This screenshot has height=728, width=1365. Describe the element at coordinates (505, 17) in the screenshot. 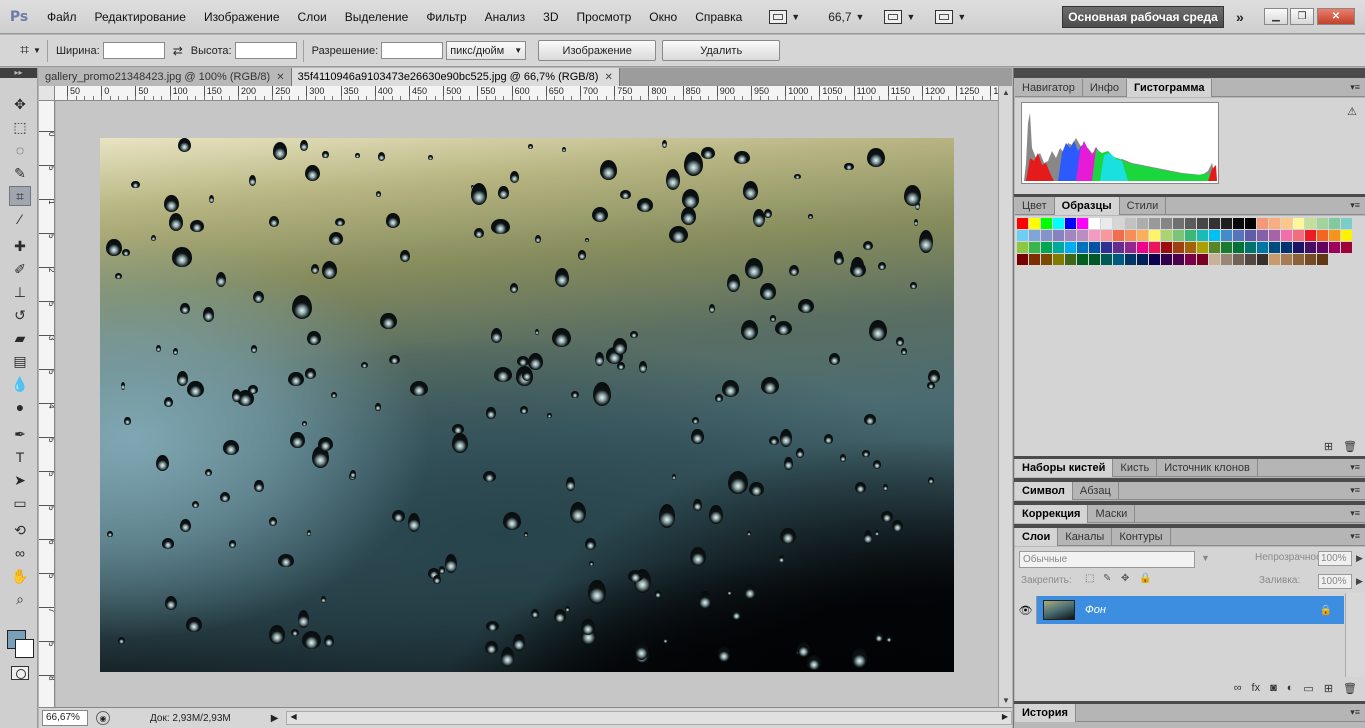

I see `menu-analysis: Анализ` at that location.